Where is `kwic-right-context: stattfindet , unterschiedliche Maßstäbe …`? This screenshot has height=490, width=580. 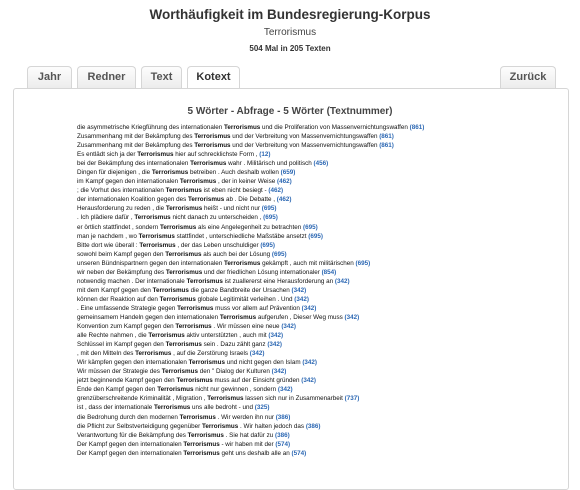
kwic-right-context: stattfindet , unterschiedliche Maßstäbe … is located at coordinates (241, 236).